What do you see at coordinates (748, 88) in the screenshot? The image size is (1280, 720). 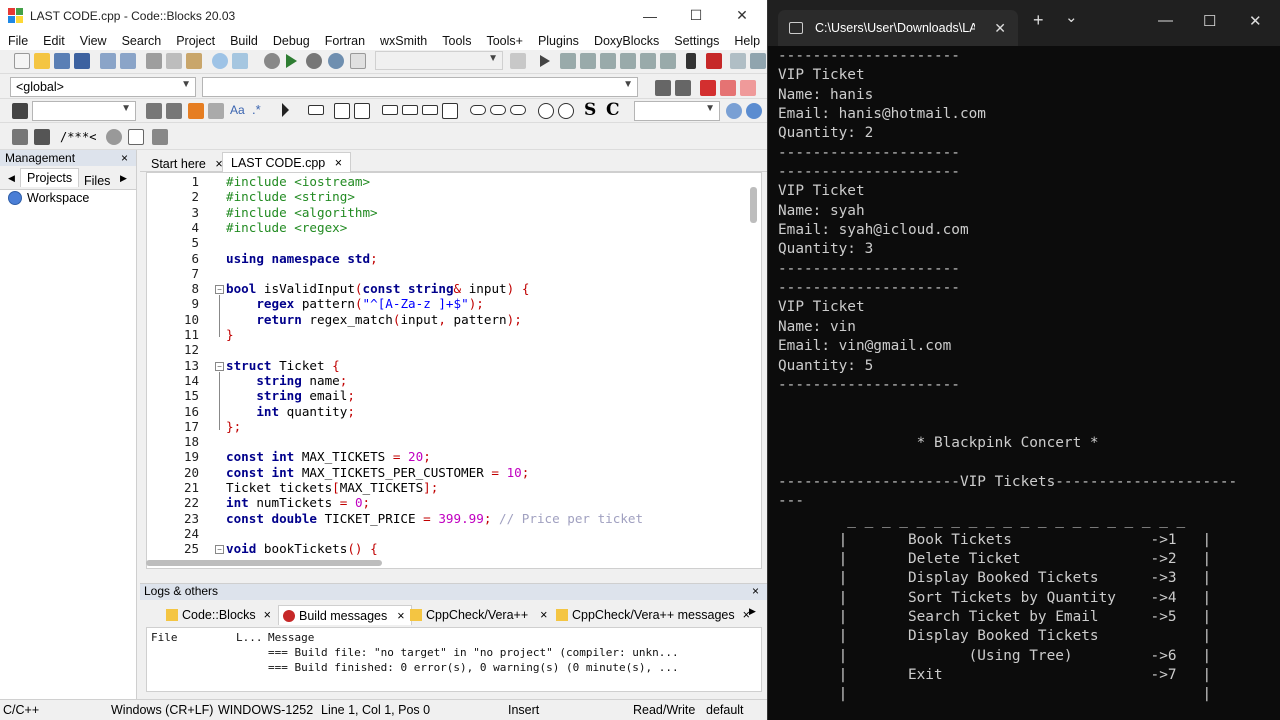 I see `next-bookmark-icon` at bounding box center [748, 88].